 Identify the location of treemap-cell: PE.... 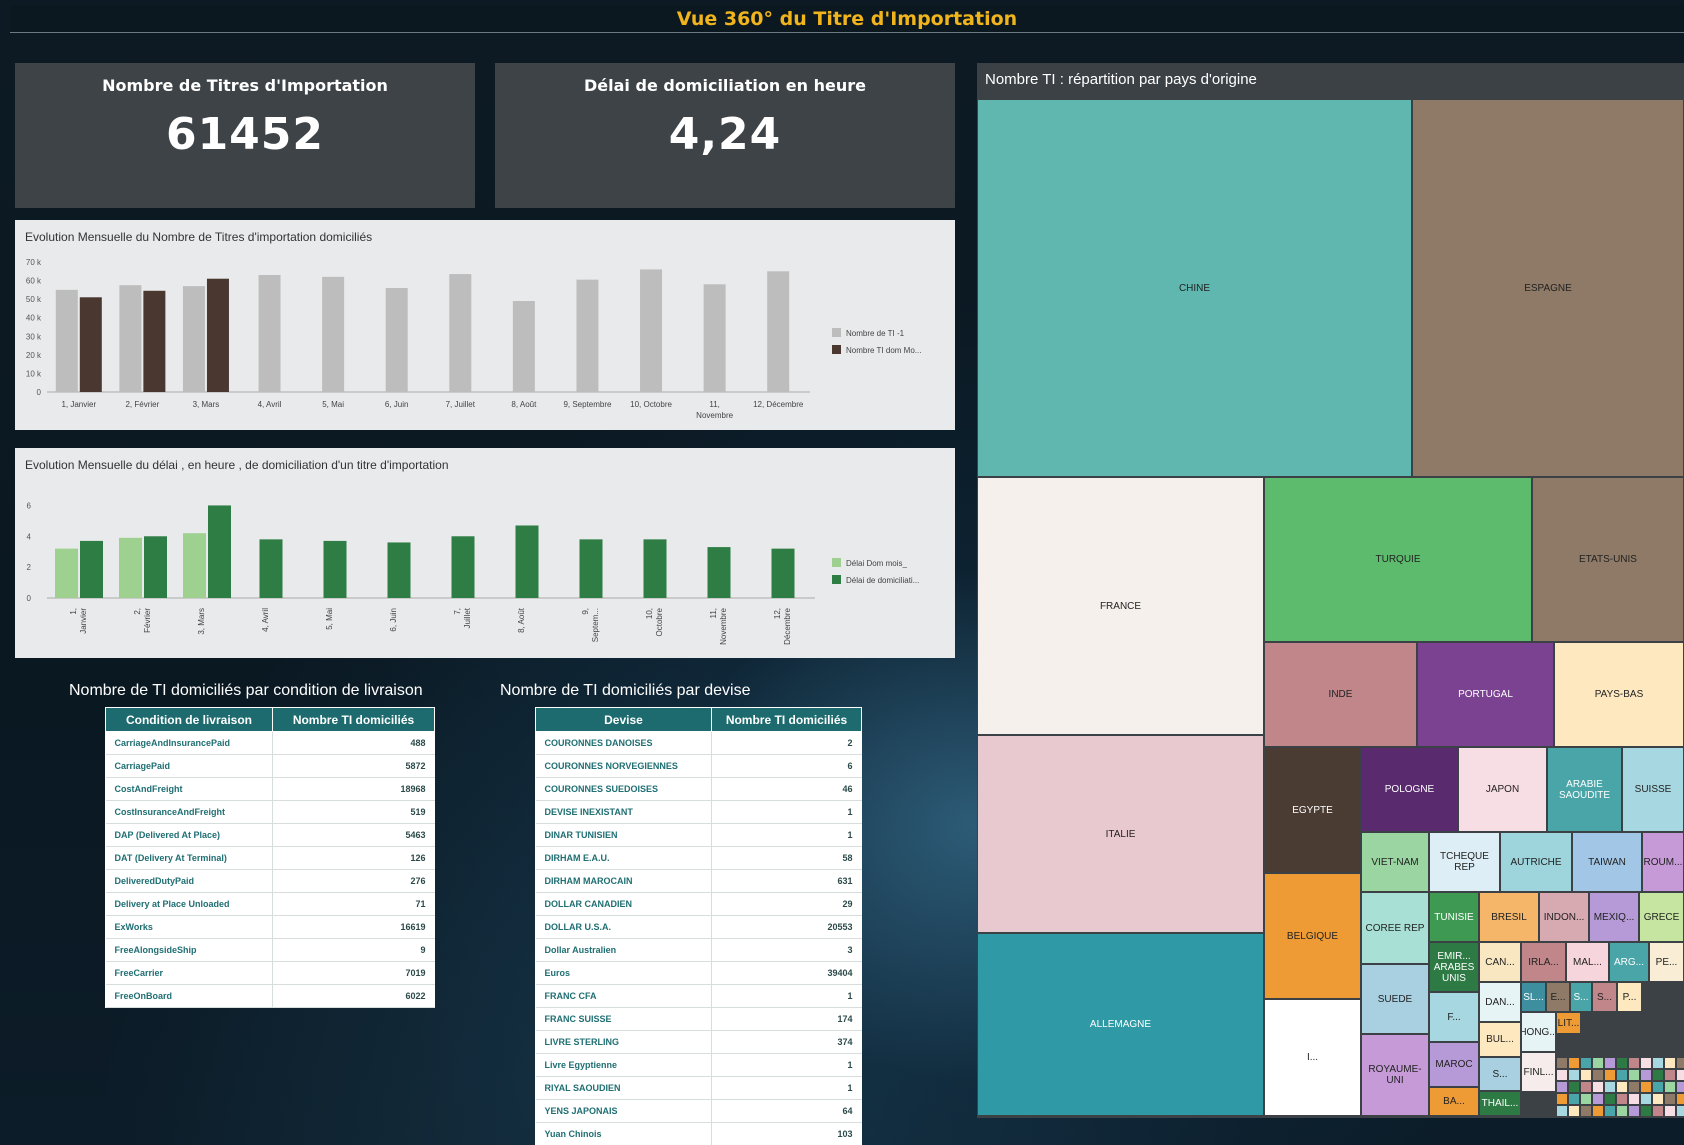
(1666, 962).